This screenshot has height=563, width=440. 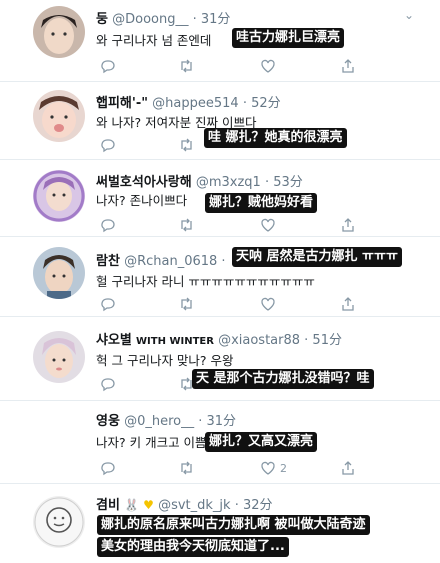 I want to click on tweet-text: 나자? 키 개크고 이쁨, so click(x=151, y=442).